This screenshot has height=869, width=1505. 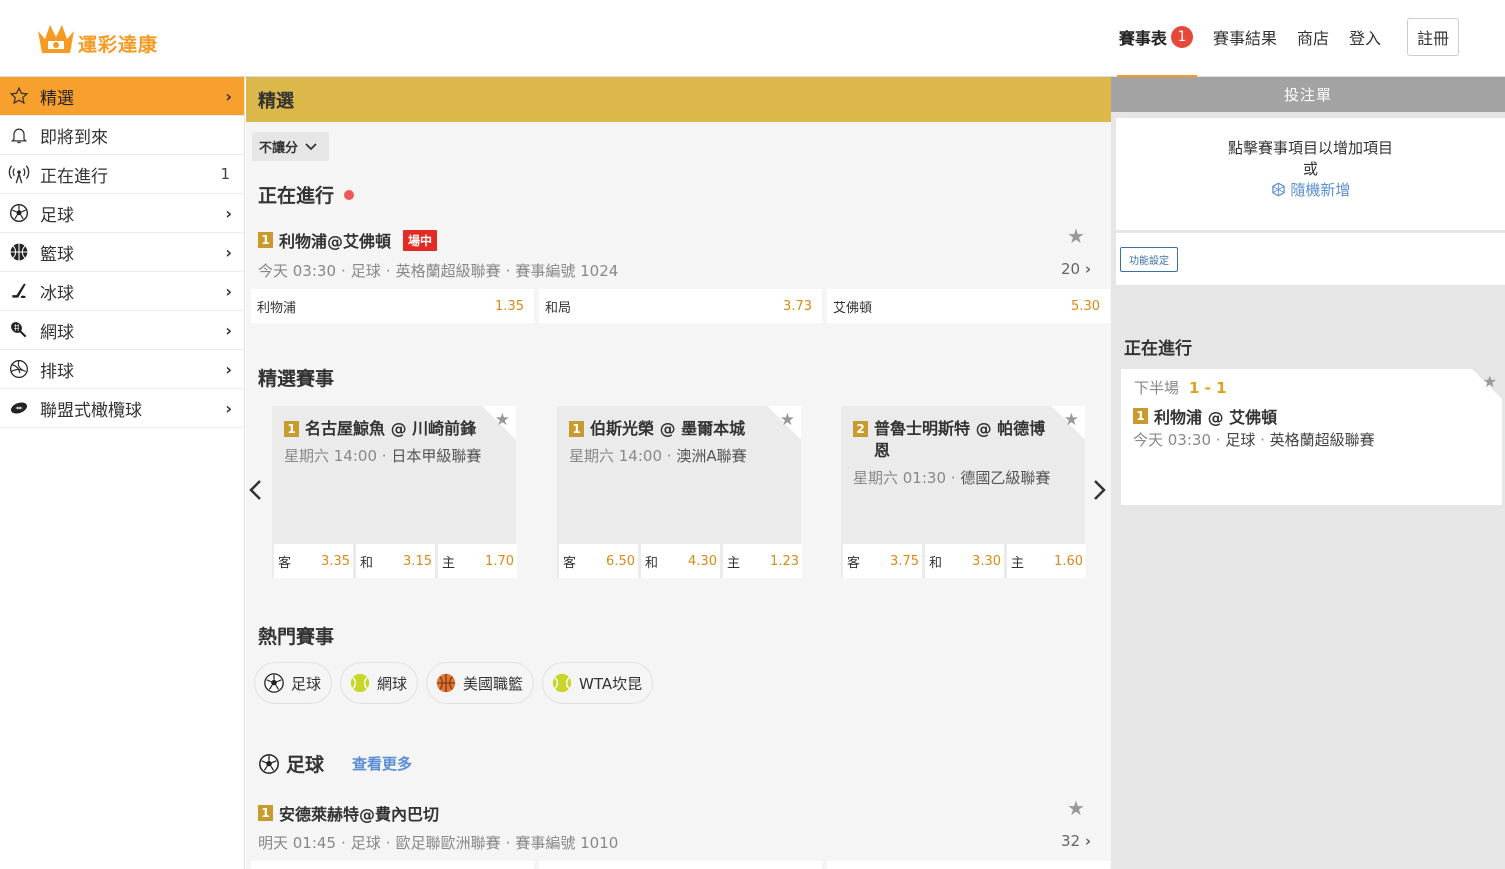 I want to click on more-markets-link: 32 ›, so click(x=1076, y=841).